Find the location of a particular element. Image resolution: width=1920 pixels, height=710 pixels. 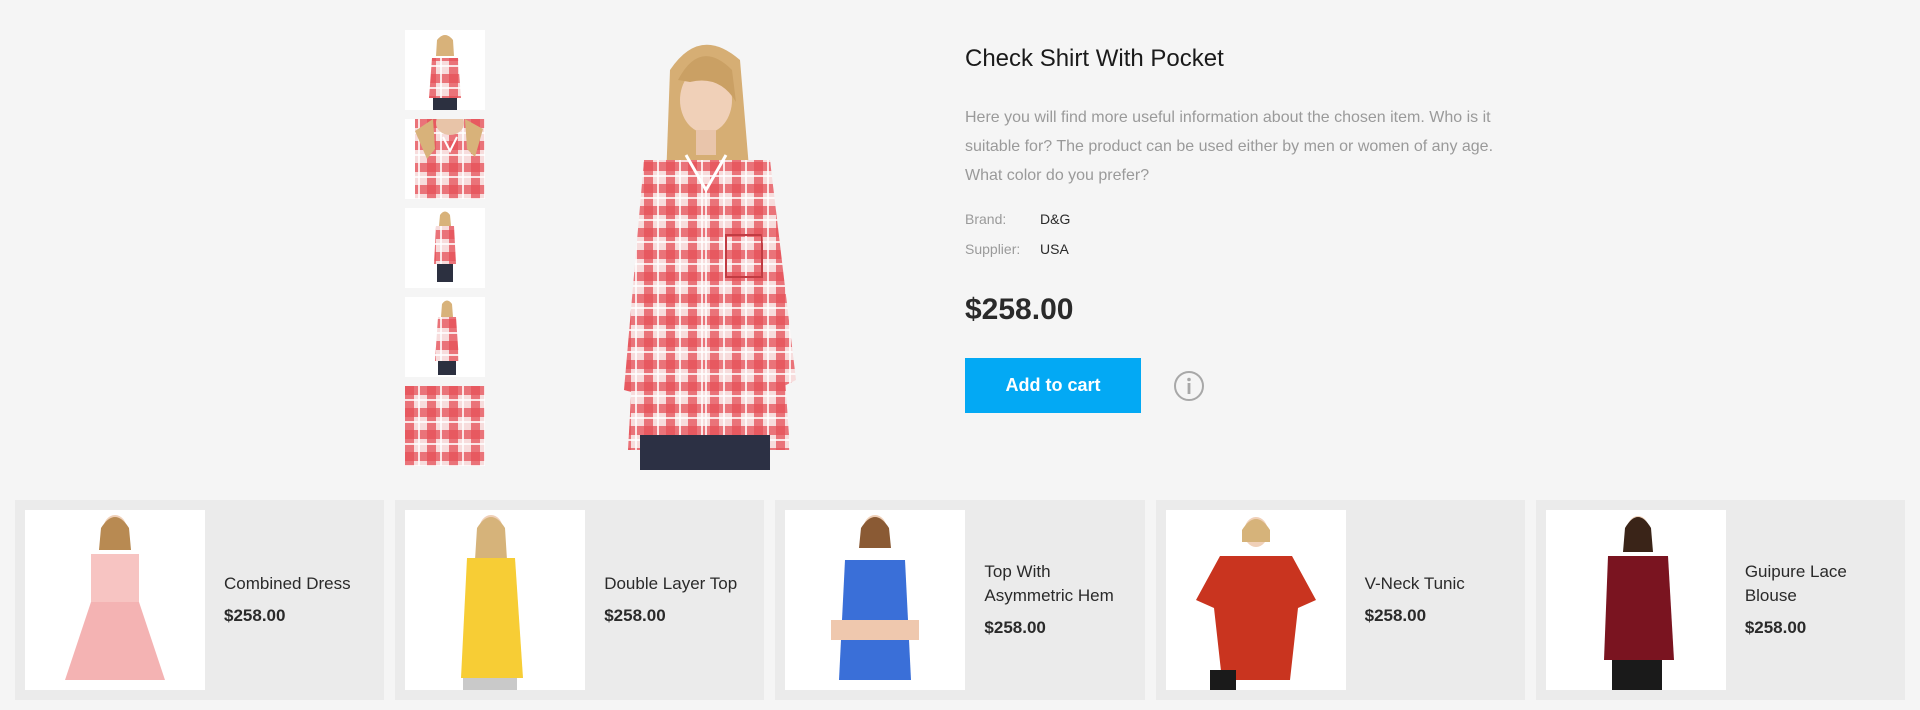

add-to-cart-button: Add to cart is located at coordinates (1053, 385).